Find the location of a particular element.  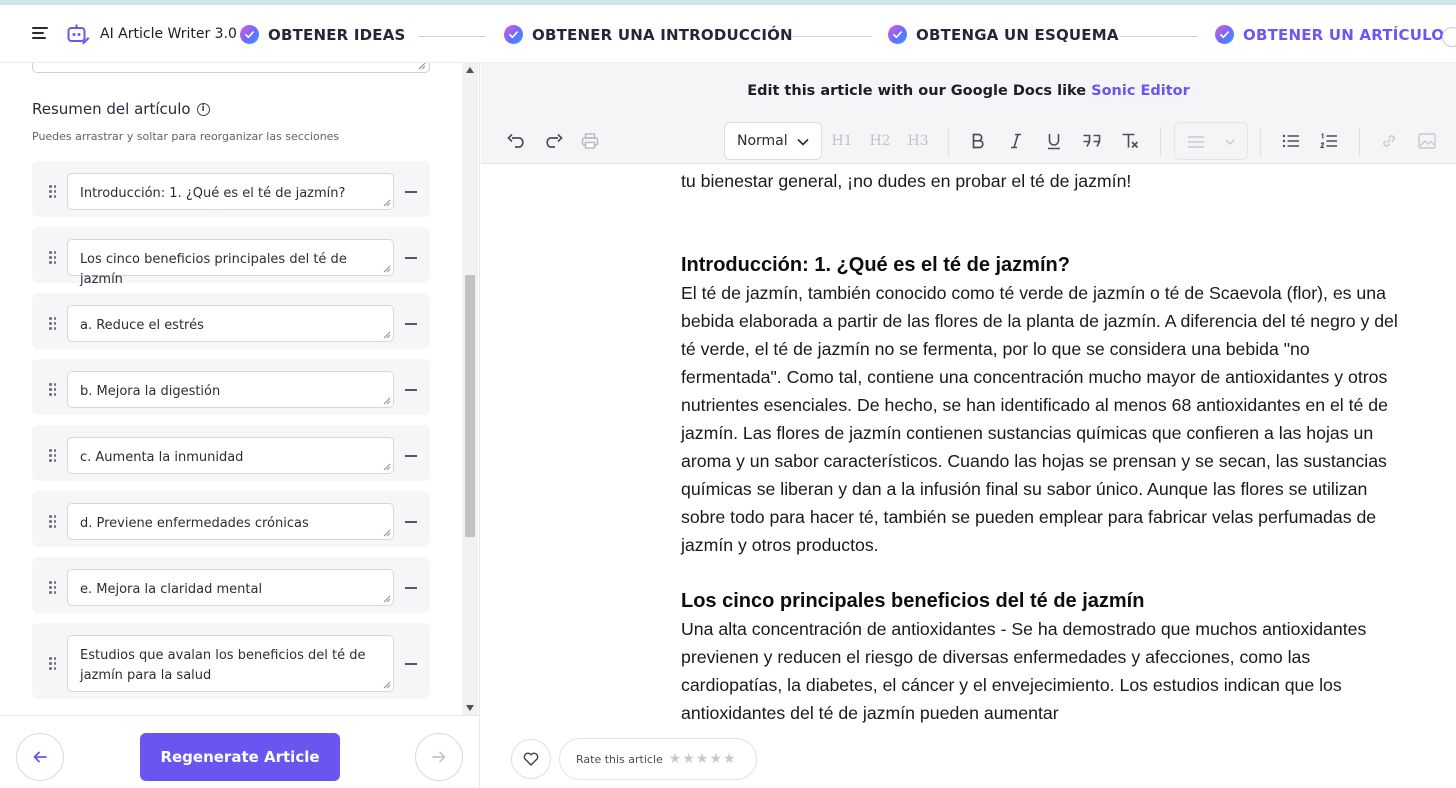

sonic-editor-link: Sonic Editor is located at coordinates (1140, 91).